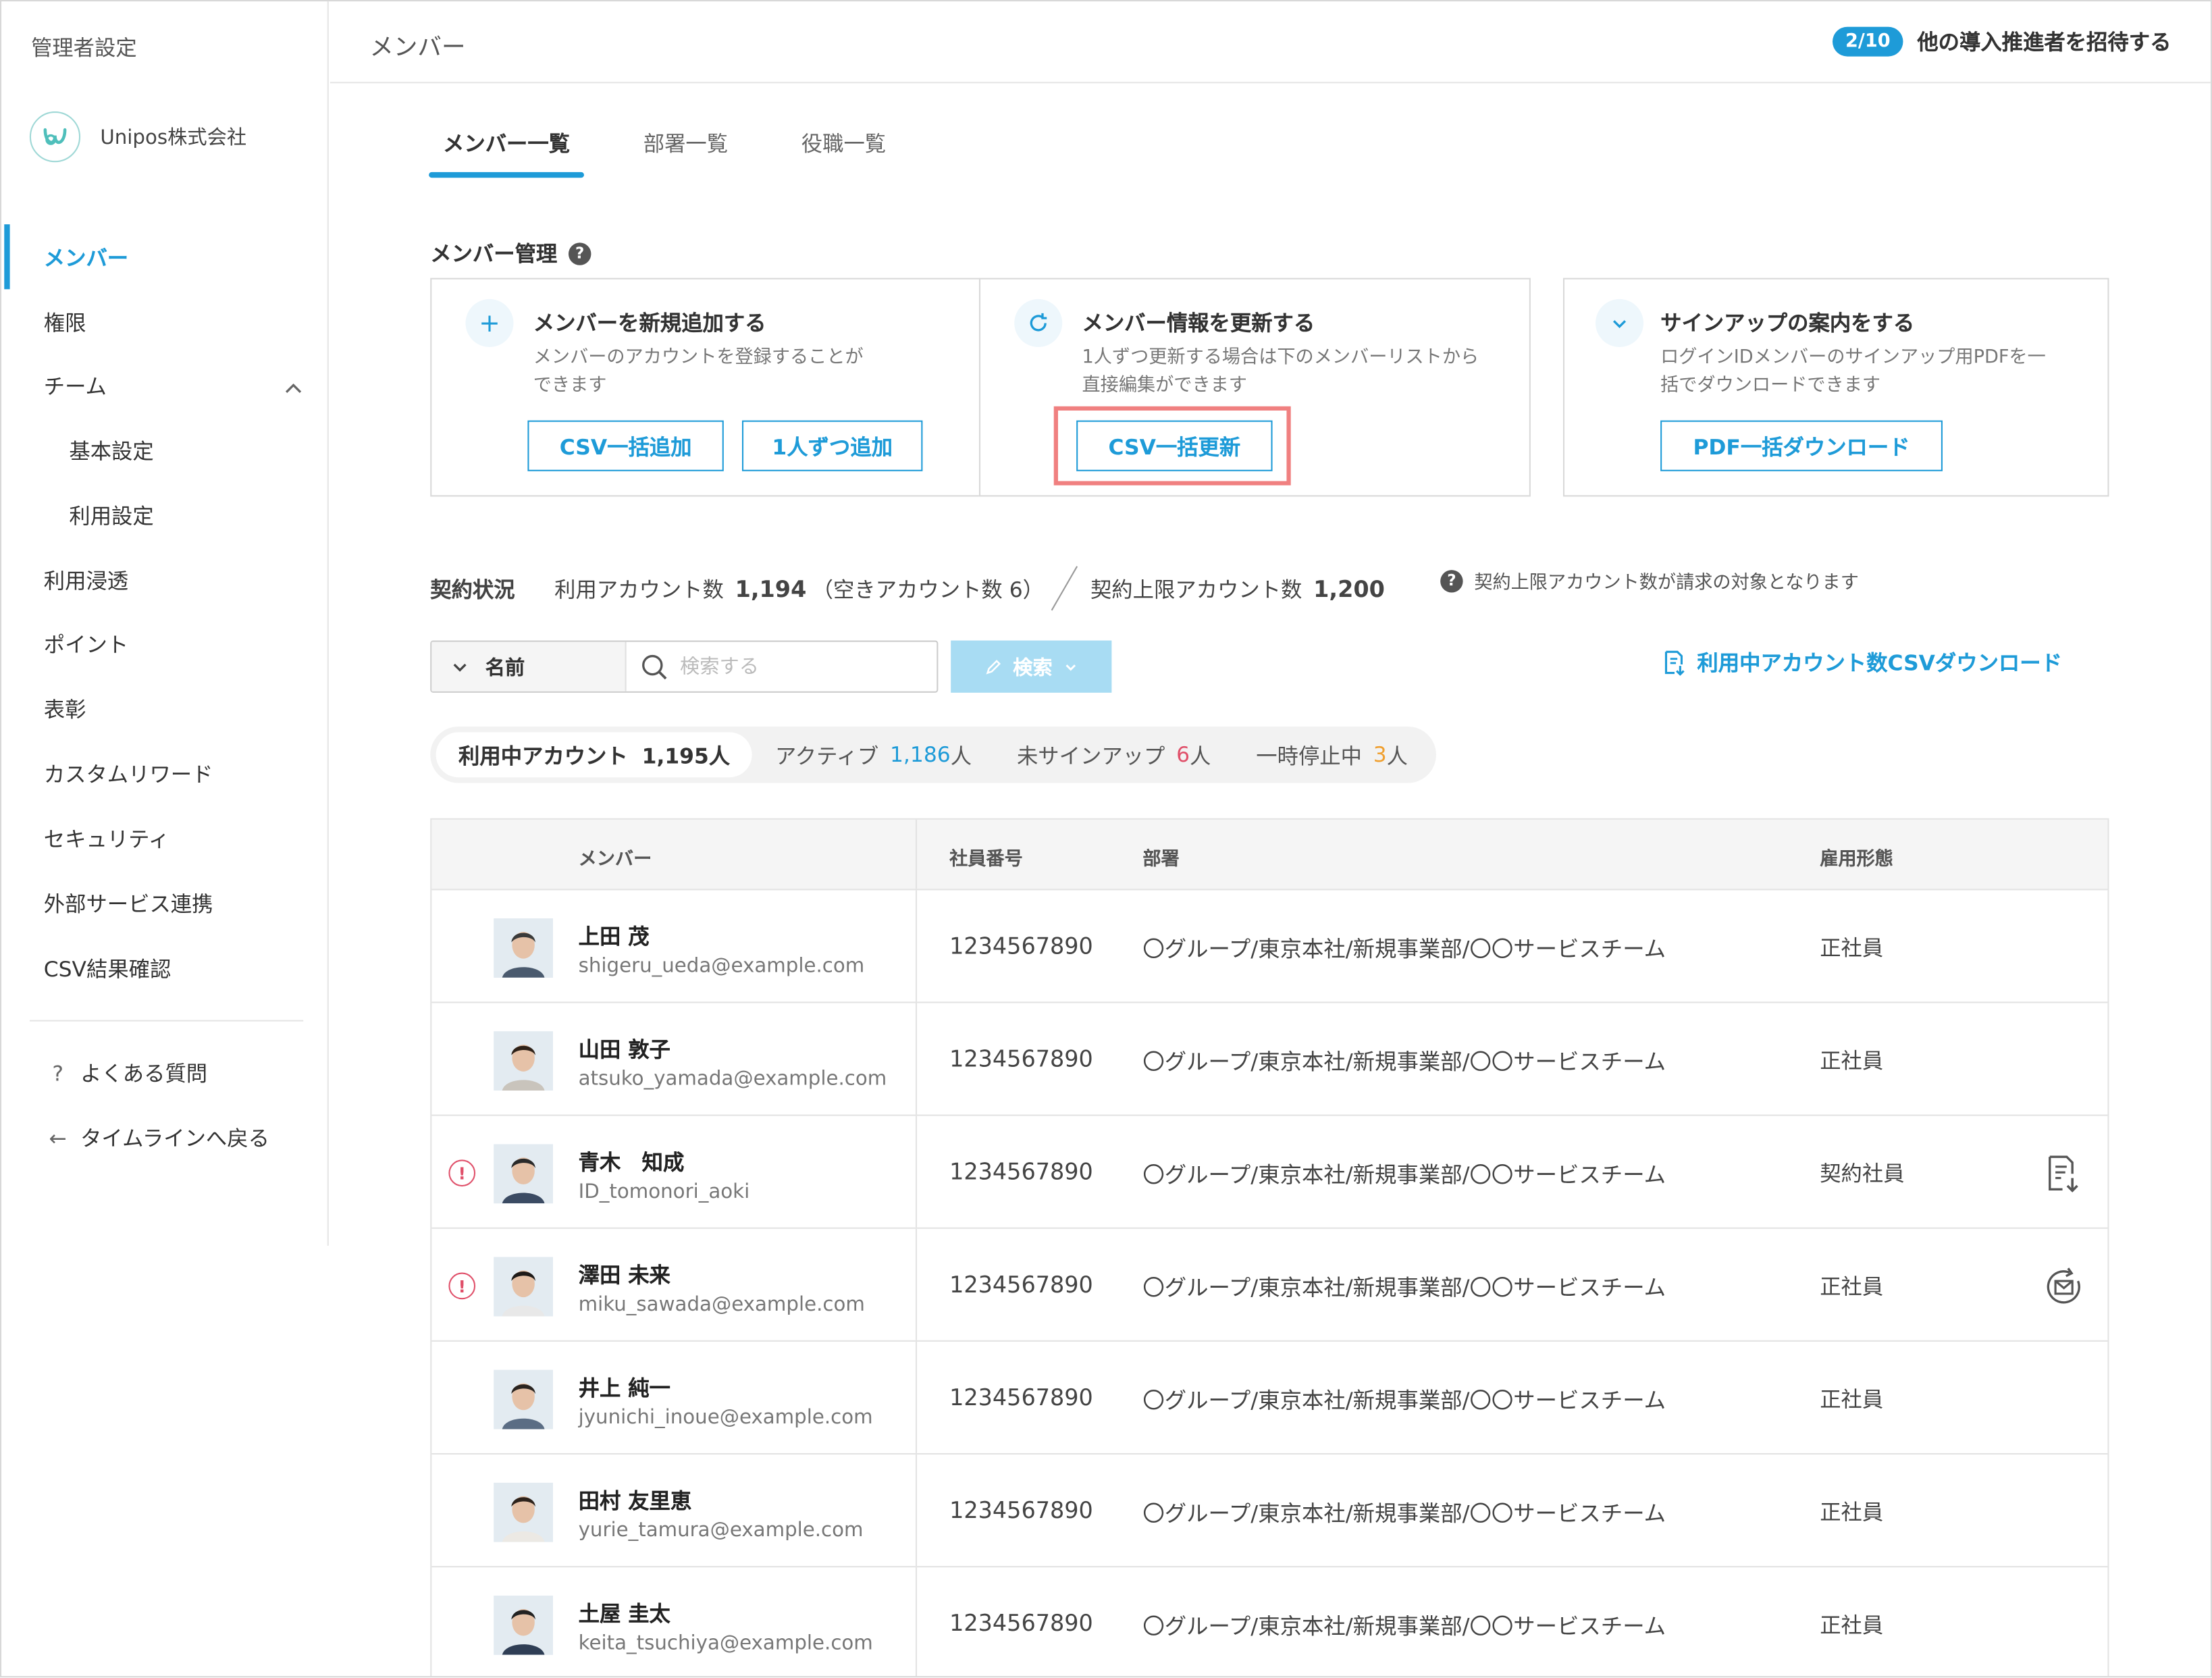 The height and width of the screenshot is (1678, 2212). I want to click on invite-label: 他の導入推進者を招待する, so click(2044, 42).